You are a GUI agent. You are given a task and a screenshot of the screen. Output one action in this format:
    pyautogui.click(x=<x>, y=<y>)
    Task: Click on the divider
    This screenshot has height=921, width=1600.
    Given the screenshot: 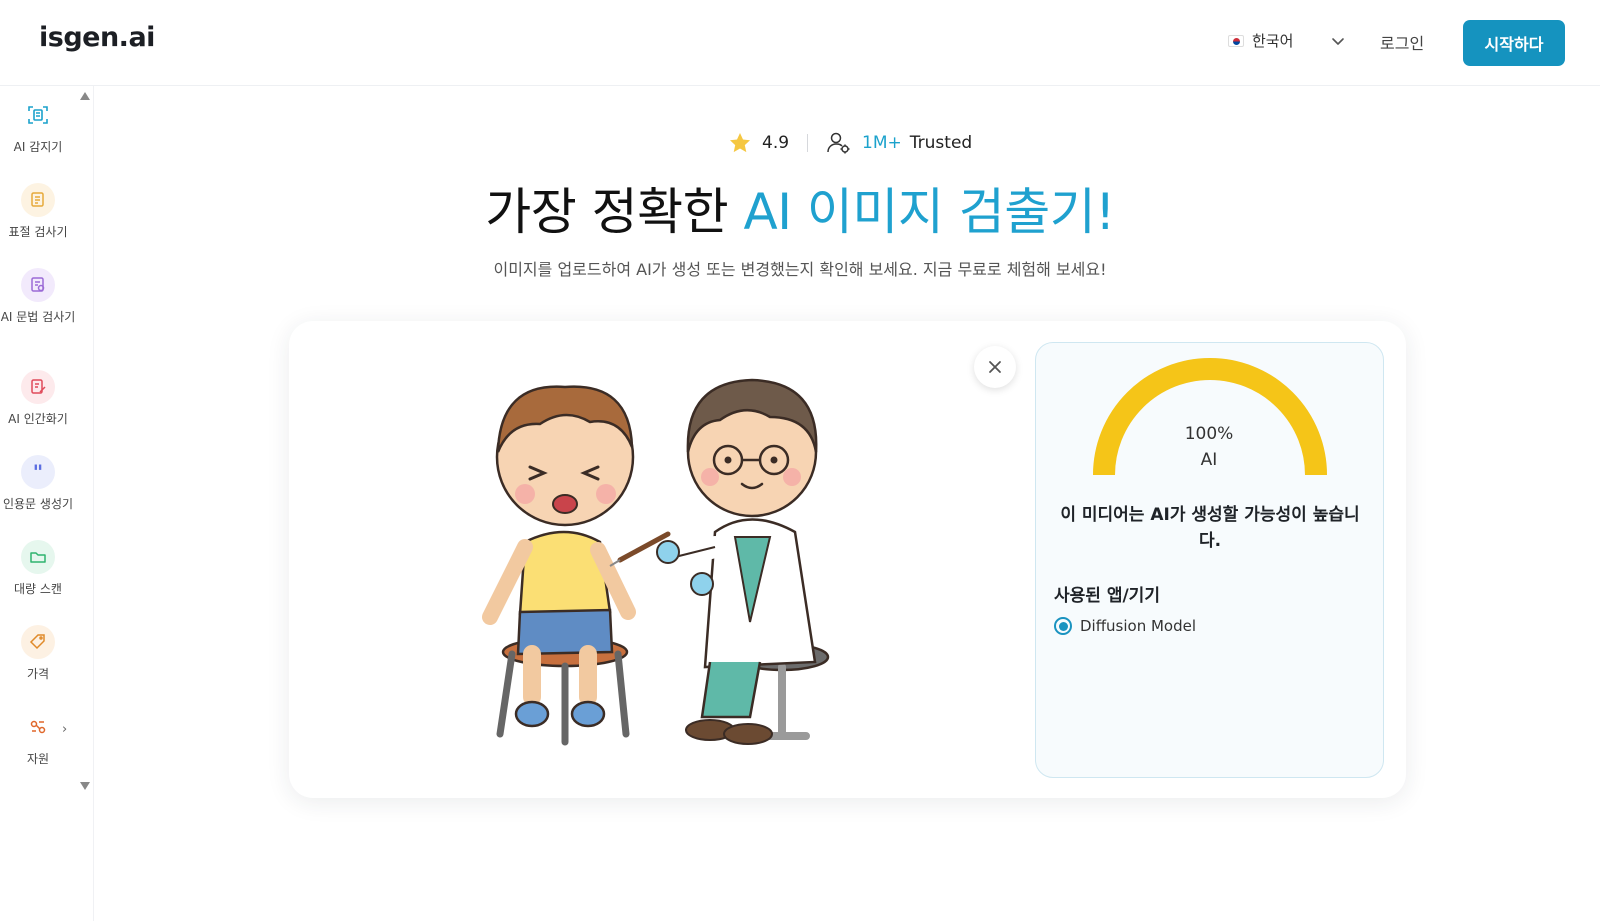 What is the action you would take?
    pyautogui.click(x=808, y=143)
    